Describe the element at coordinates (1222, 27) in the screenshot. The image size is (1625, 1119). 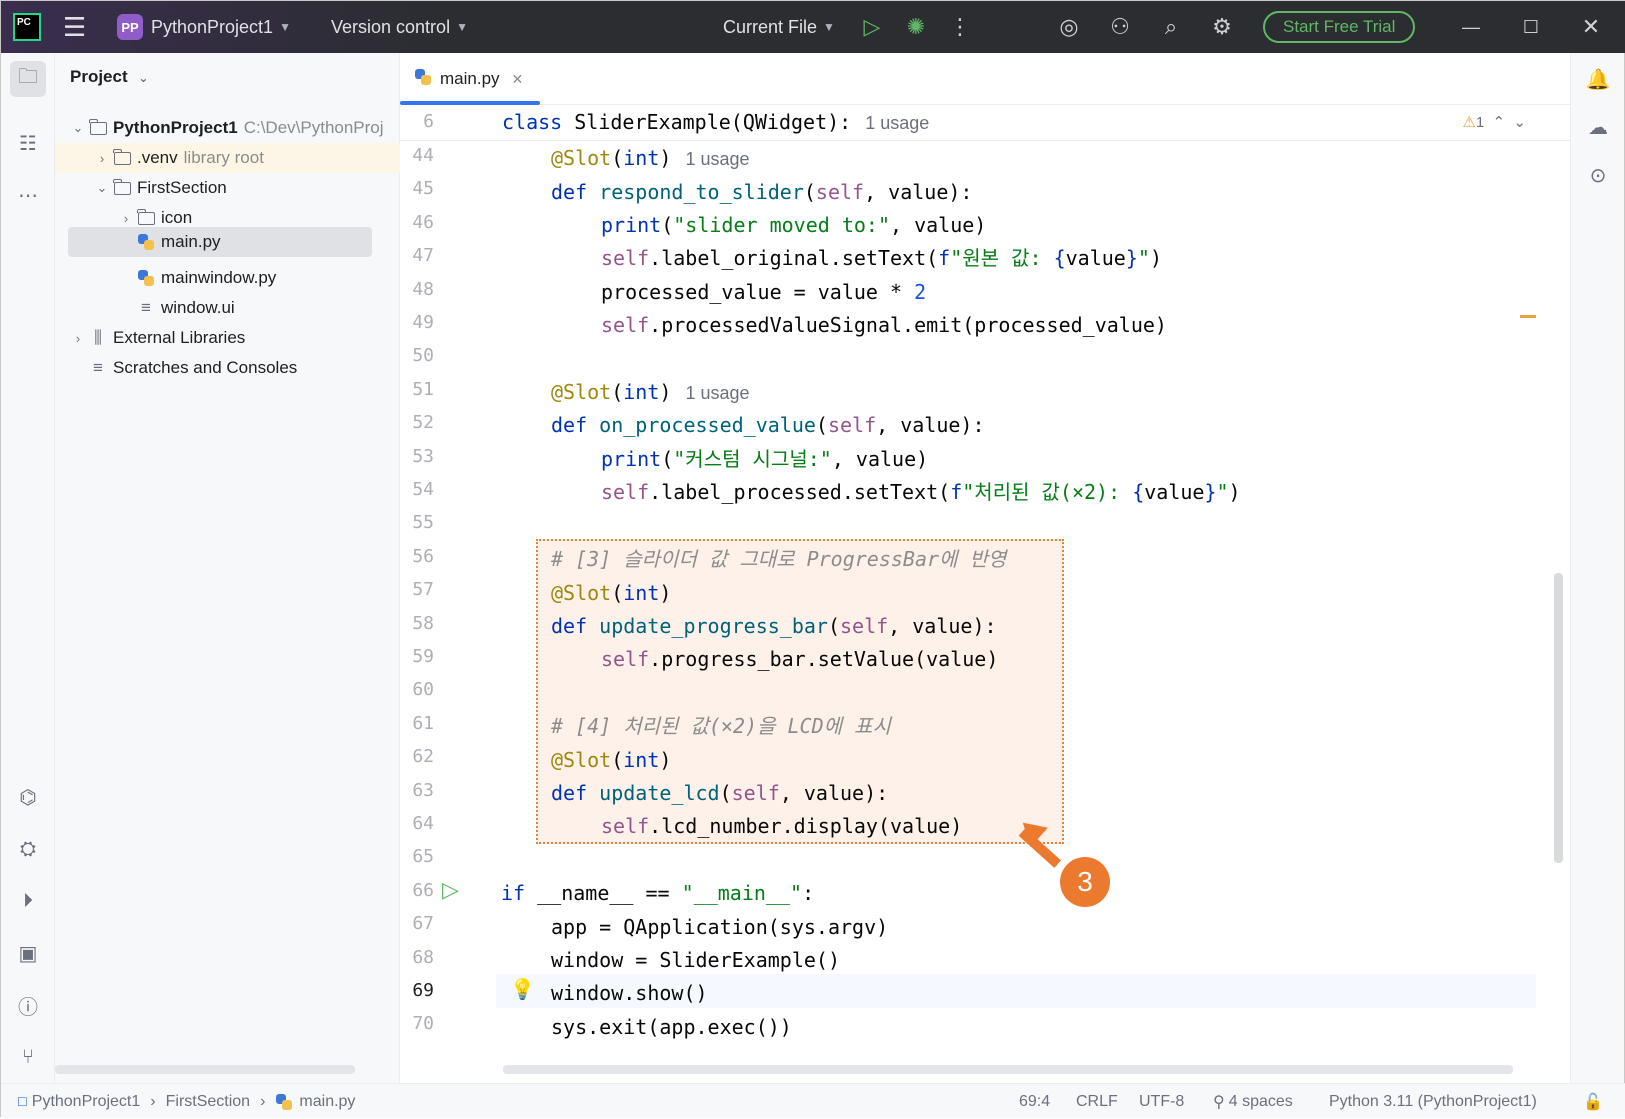
I see `settings-gear-icon: ⚙` at that location.